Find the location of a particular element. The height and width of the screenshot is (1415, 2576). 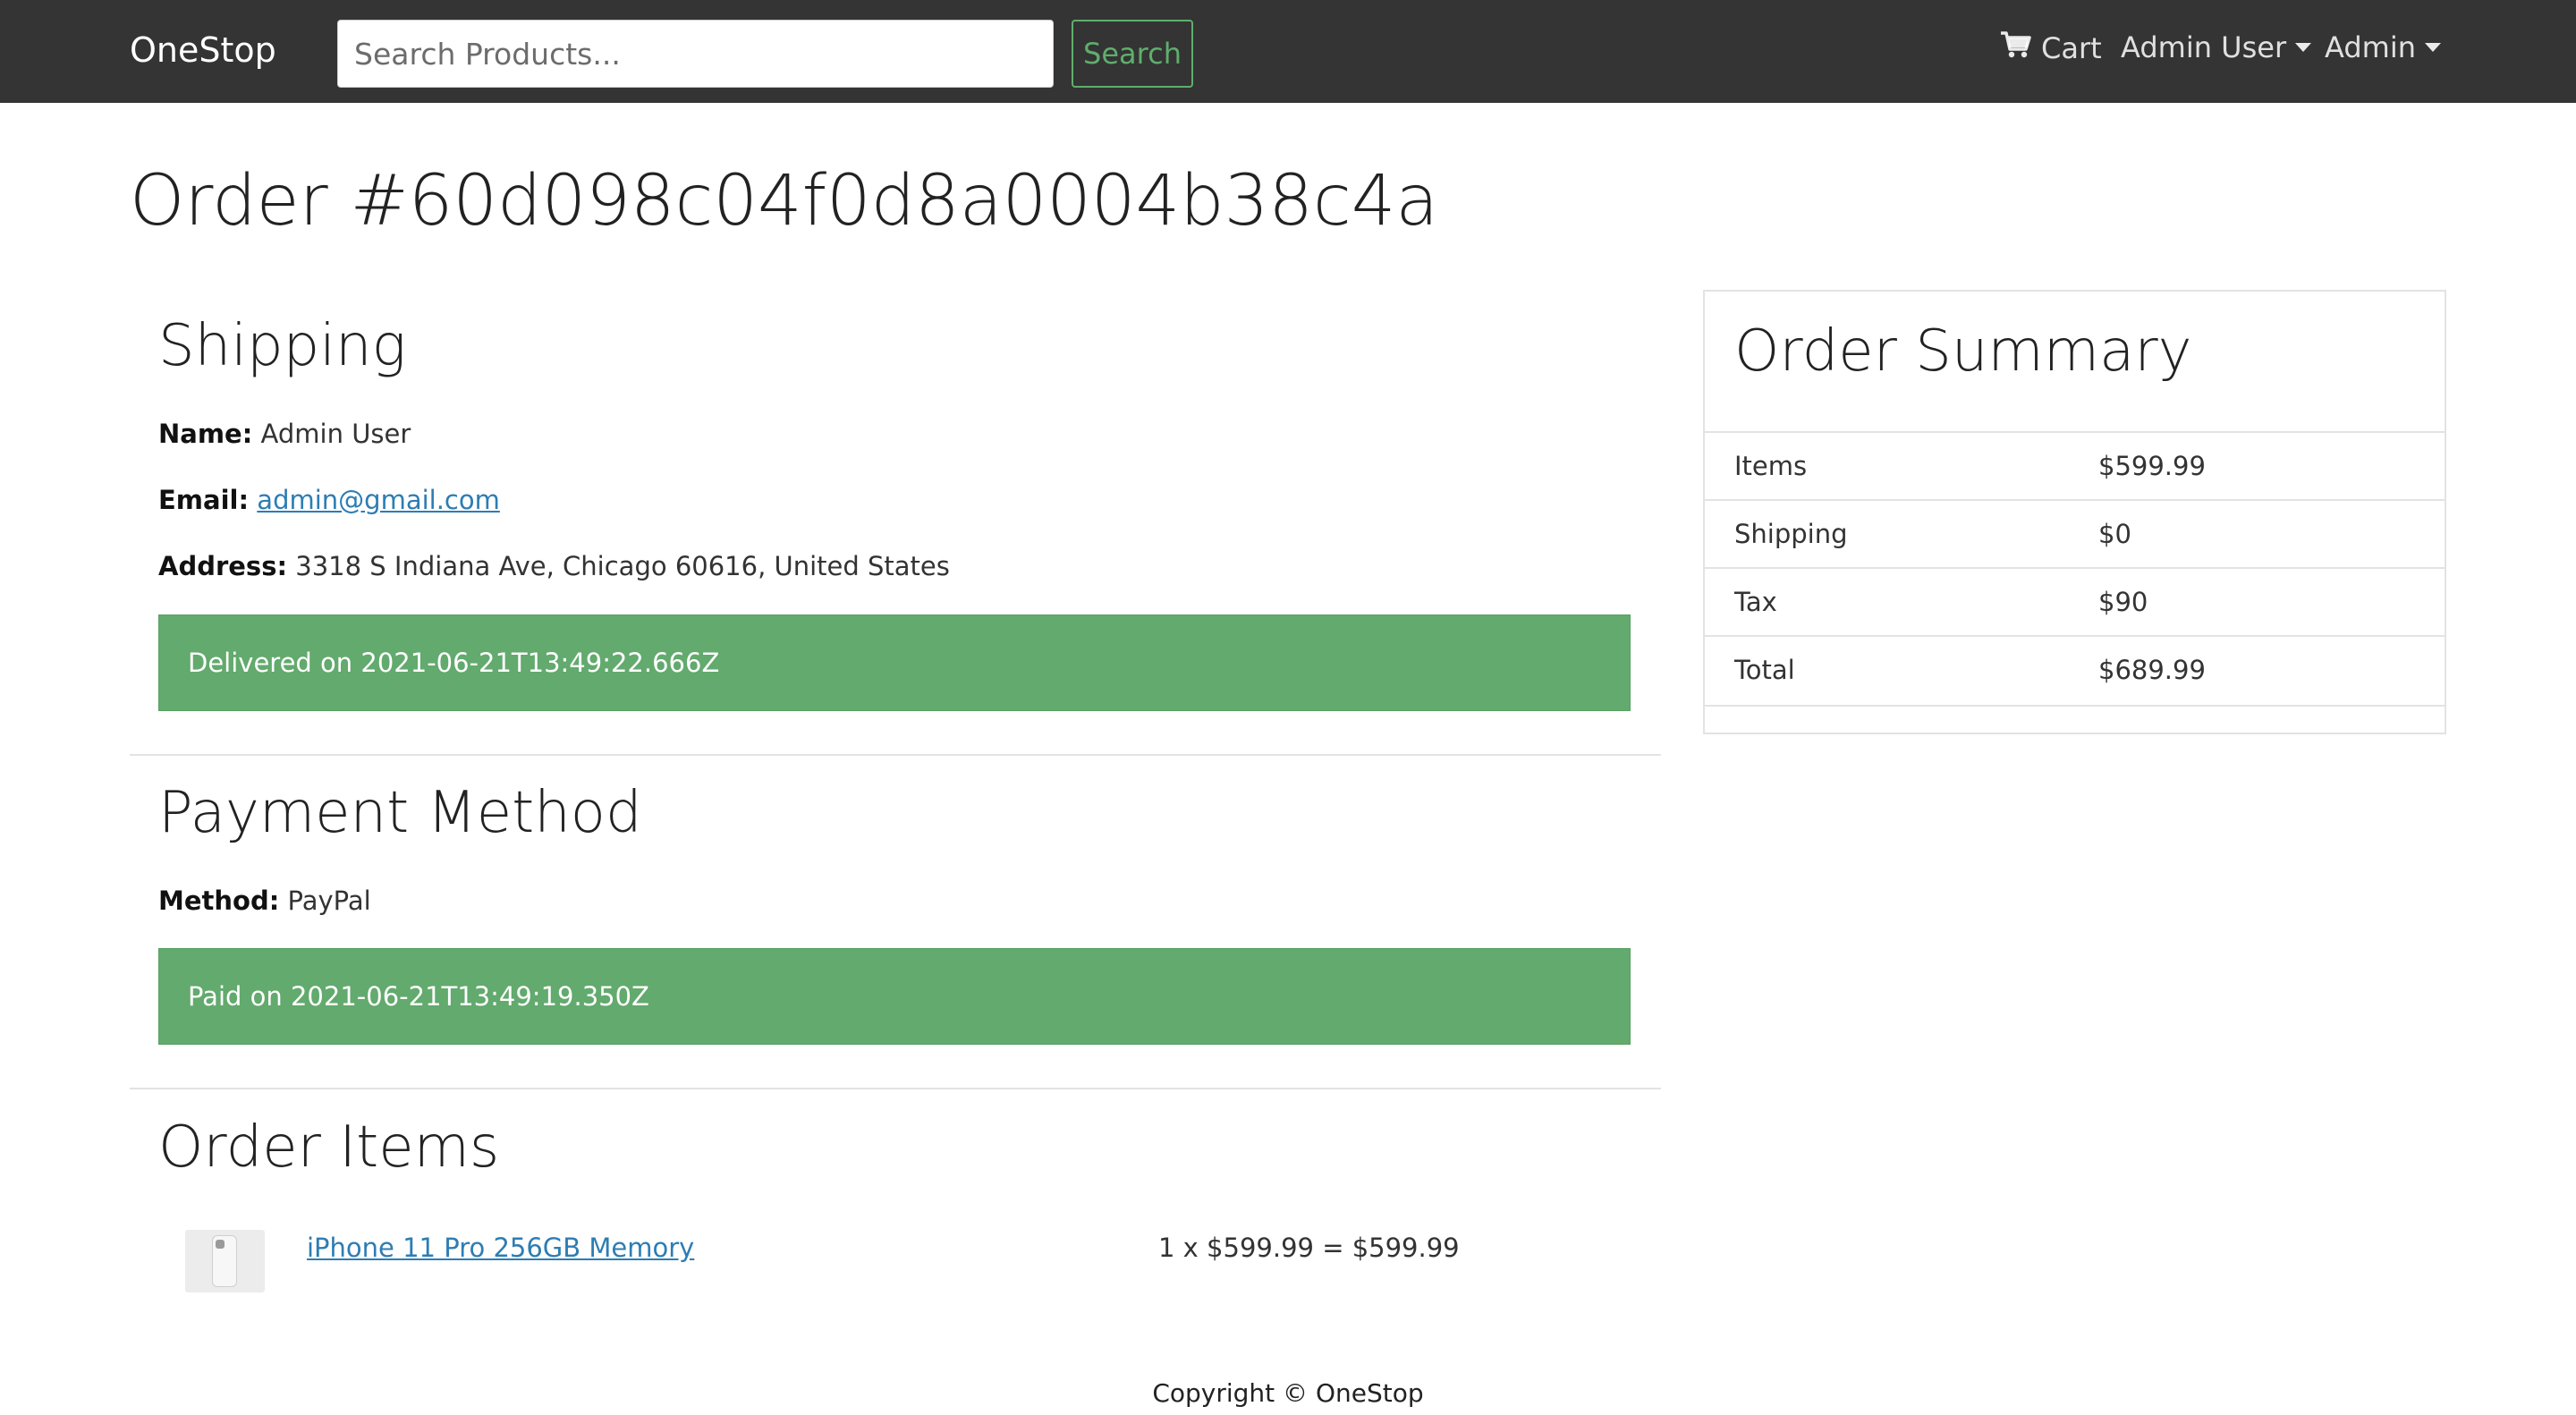

shipping-name-line: Name: Admin User is located at coordinates (284, 434).